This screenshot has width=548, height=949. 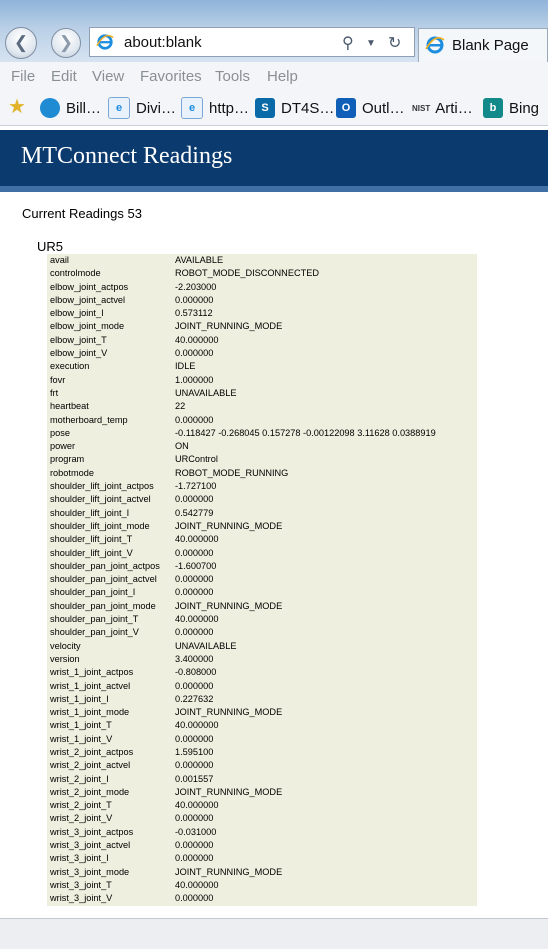 I want to click on favorites-star-icon: ★, so click(x=17, y=106).